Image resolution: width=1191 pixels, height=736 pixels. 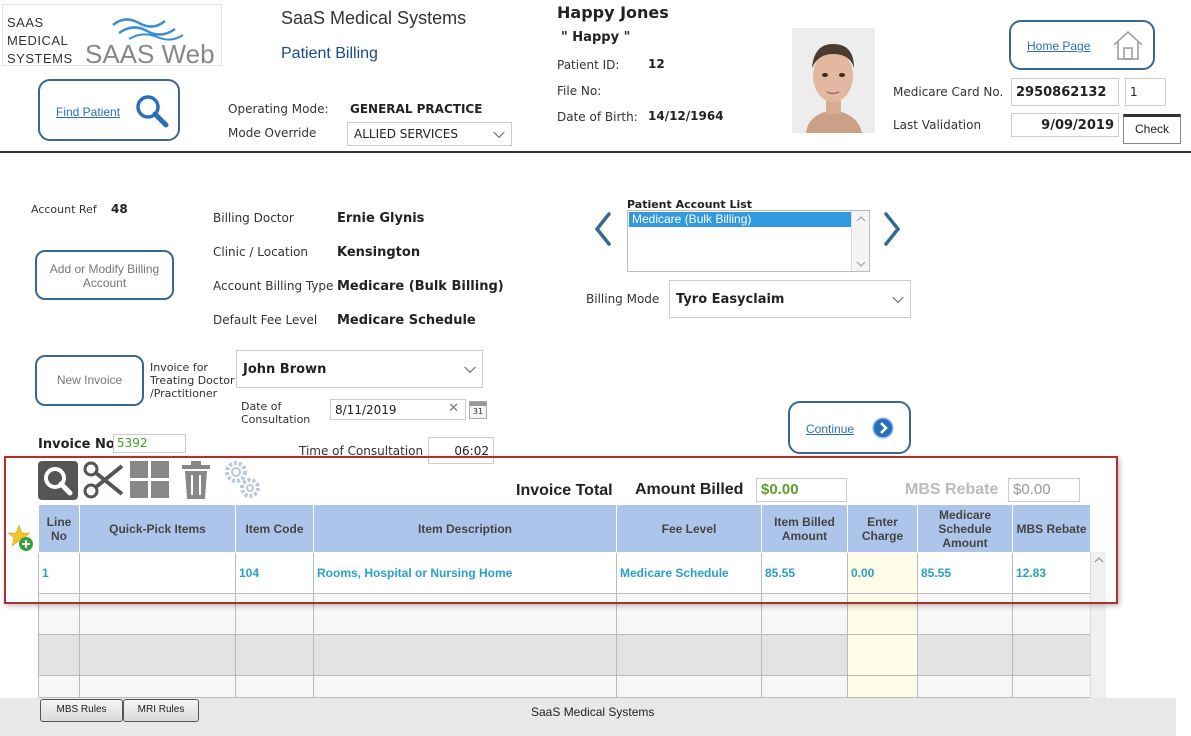 What do you see at coordinates (275, 413) in the screenshot?
I see `date-of-consultation-label: Date of Consultation` at bounding box center [275, 413].